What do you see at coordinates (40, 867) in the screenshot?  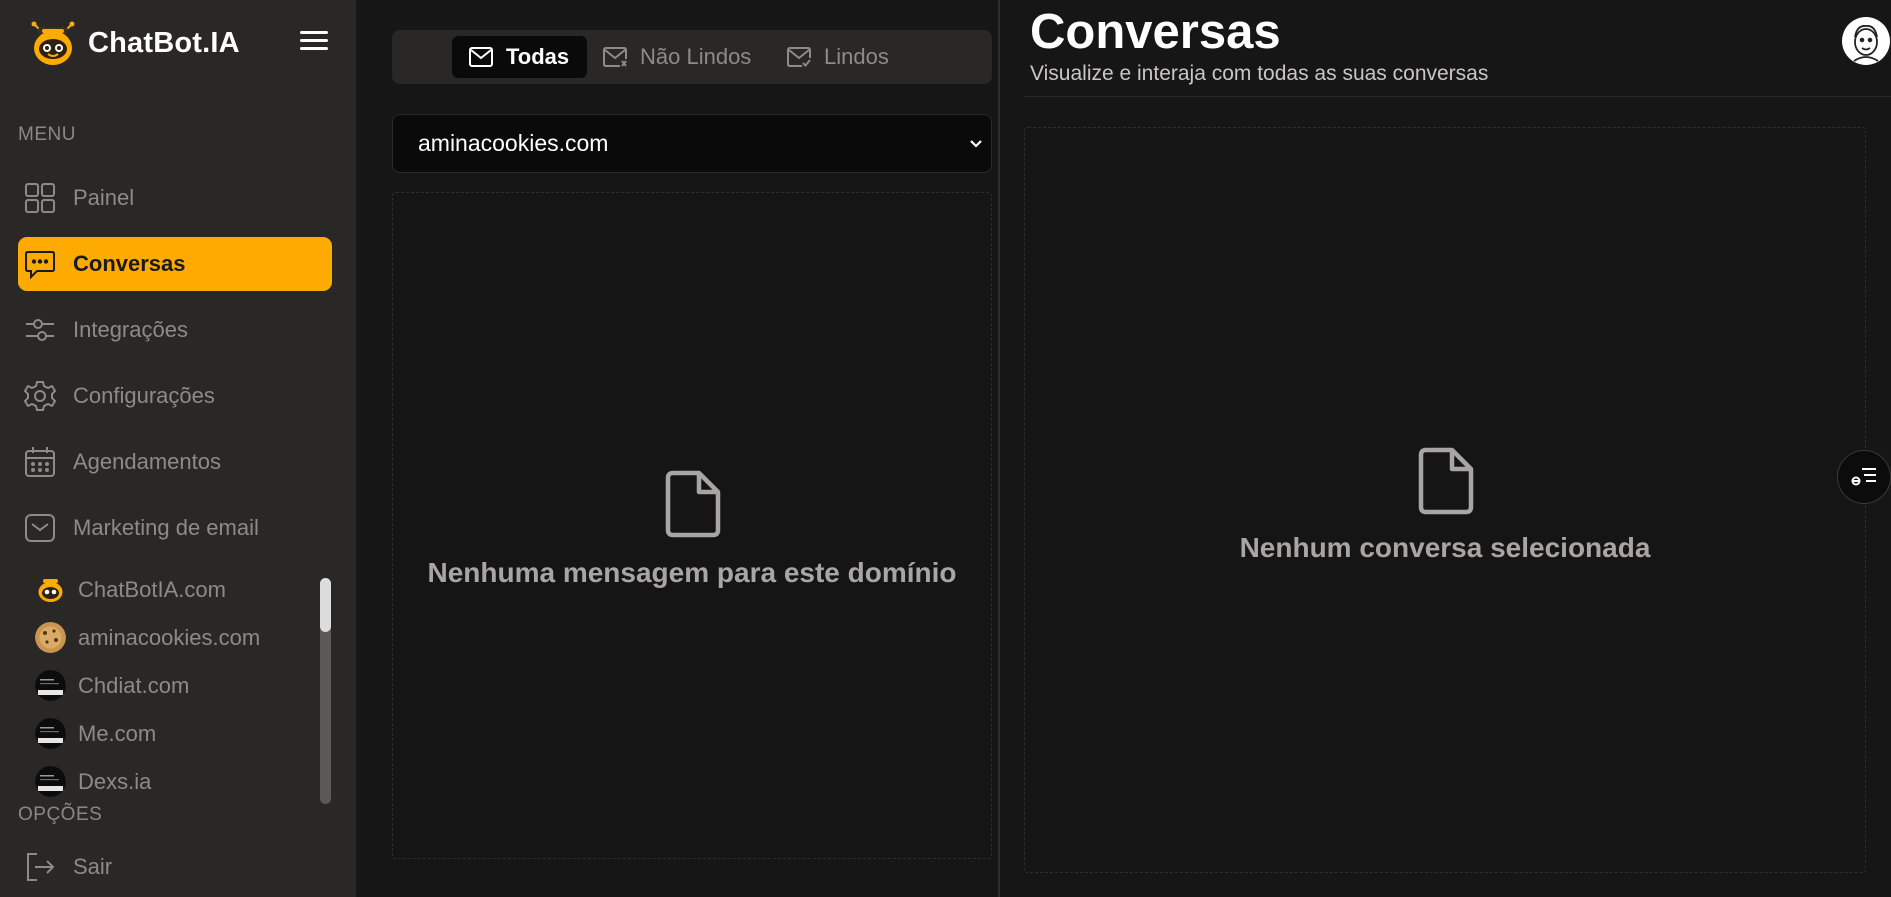 I see `logout-icon` at bounding box center [40, 867].